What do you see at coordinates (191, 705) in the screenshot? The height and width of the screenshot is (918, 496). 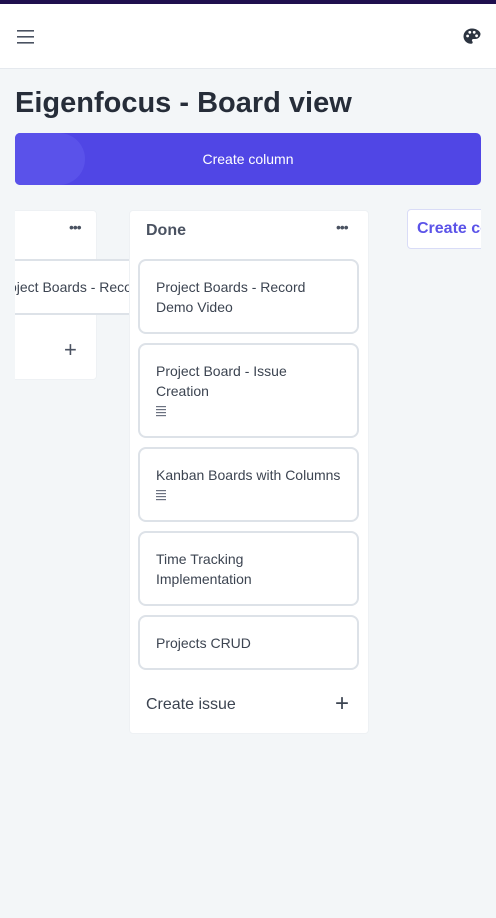 I see `create-issue-button: Create issue` at bounding box center [191, 705].